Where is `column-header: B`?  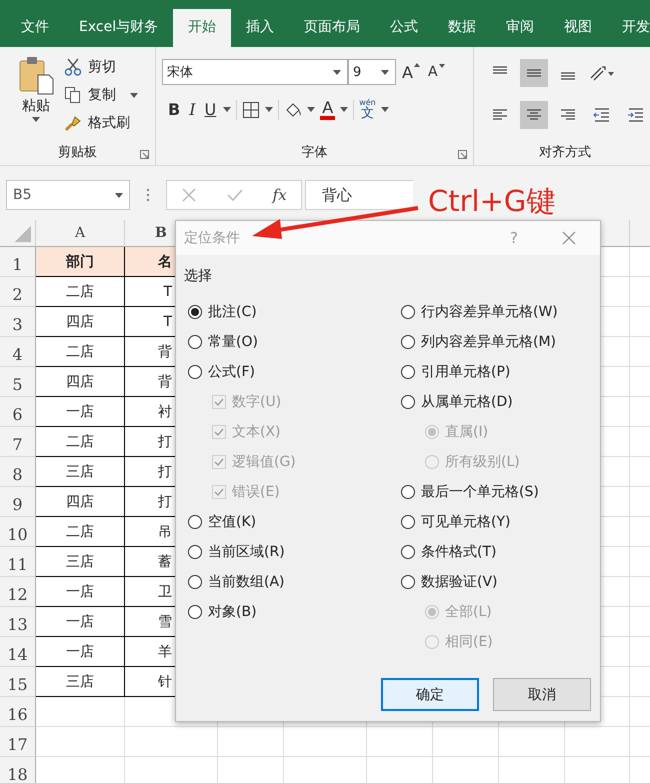 column-header: B is located at coordinates (161, 233).